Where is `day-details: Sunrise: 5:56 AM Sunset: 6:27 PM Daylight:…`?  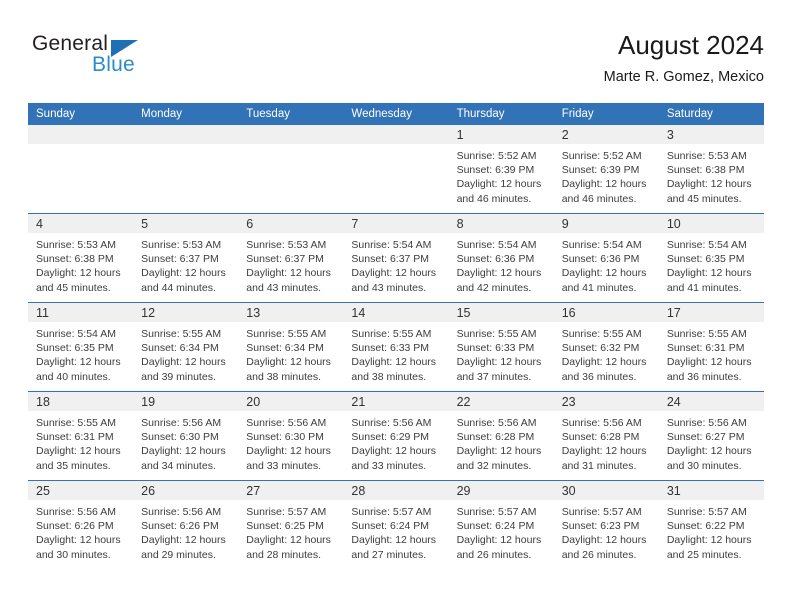
day-details: Sunrise: 5:56 AM Sunset: 6:27 PM Daylight:… is located at coordinates (711, 442).